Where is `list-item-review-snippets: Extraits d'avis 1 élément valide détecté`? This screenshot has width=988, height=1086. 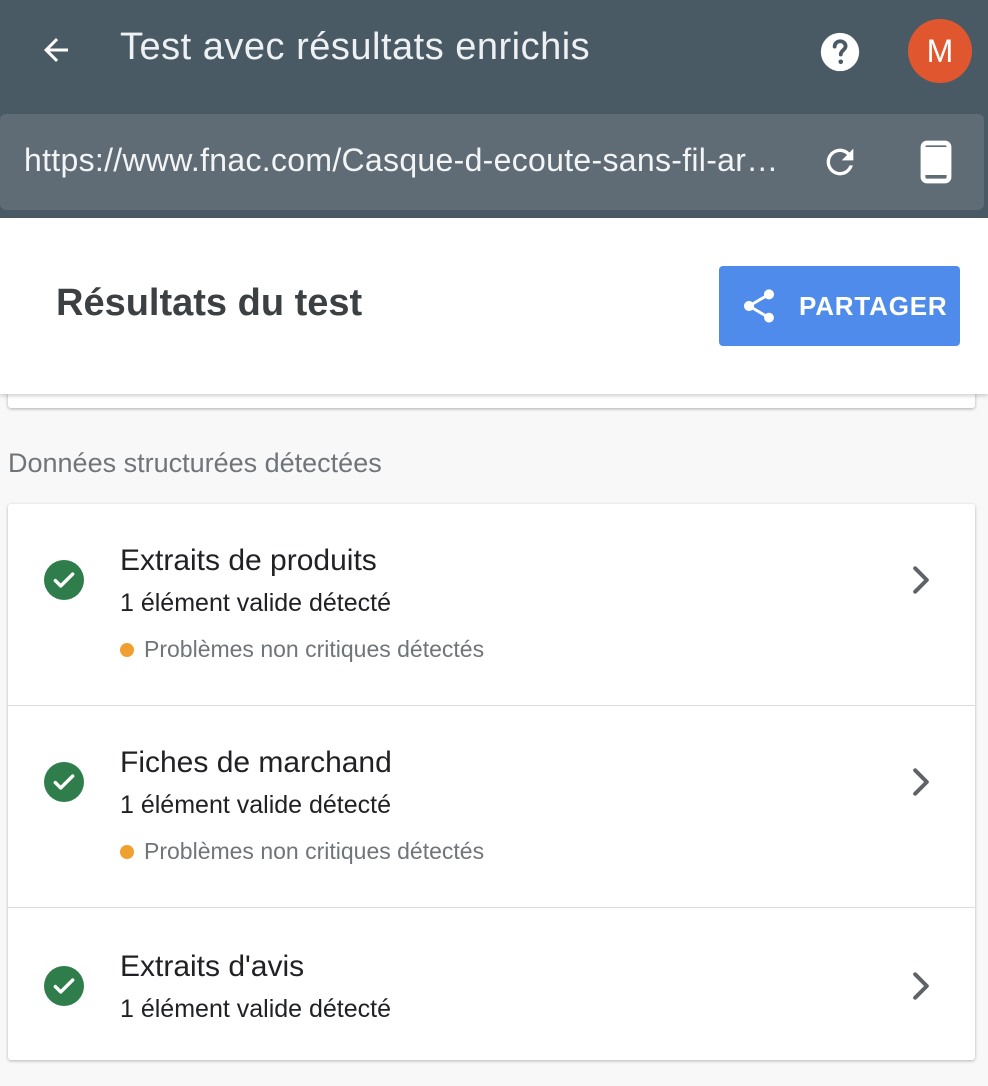
list-item-review-snippets: Extraits d'avis 1 élément valide détecté is located at coordinates (491, 984).